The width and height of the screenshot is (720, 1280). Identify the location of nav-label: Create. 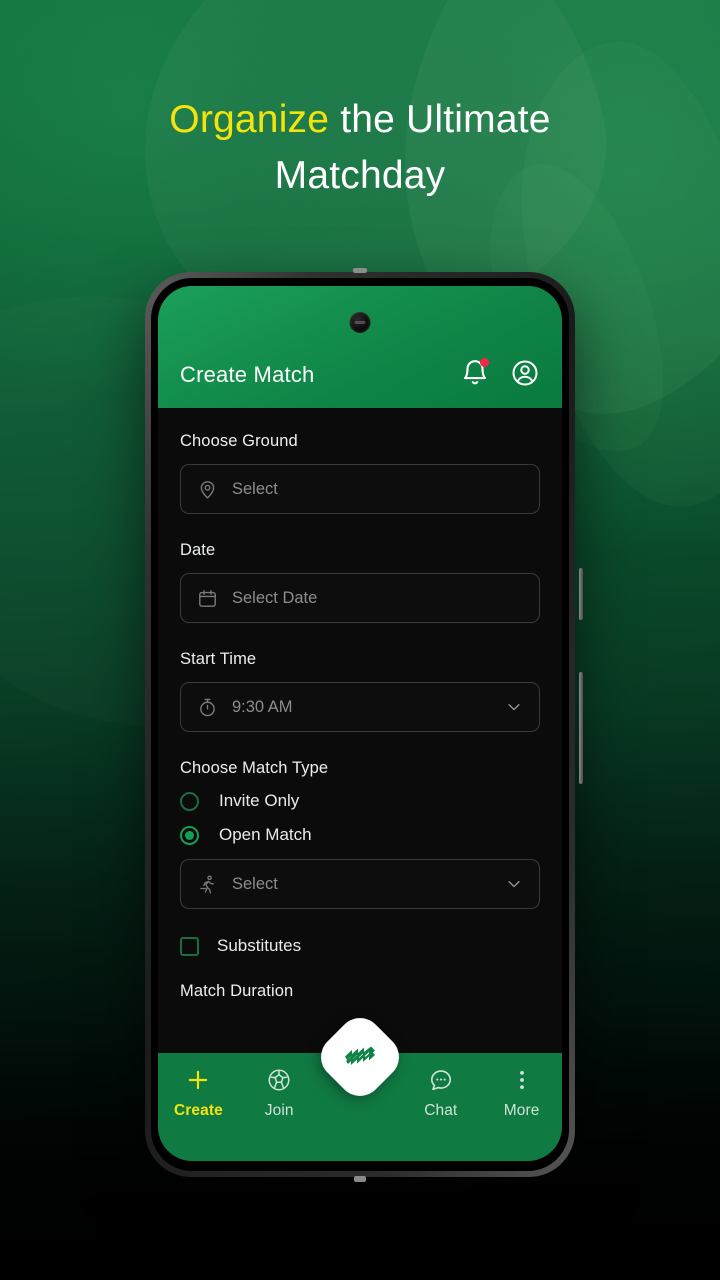
(198, 1110).